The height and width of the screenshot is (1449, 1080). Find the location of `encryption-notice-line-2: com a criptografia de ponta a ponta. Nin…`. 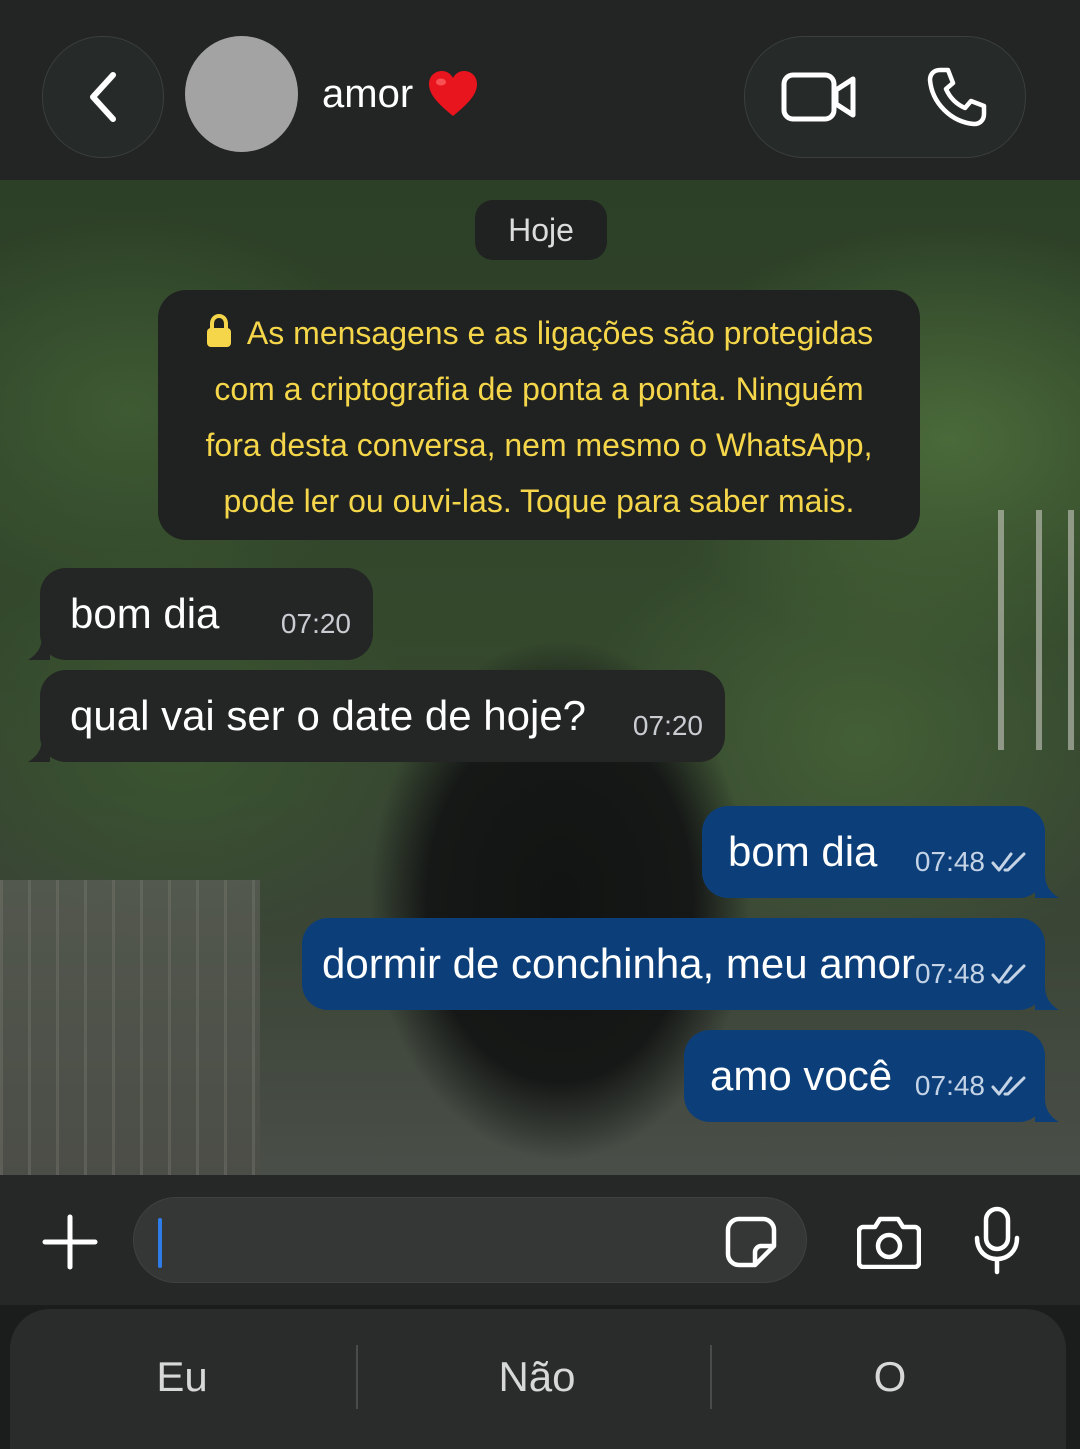

encryption-notice-line-2: com a criptografia de ponta a ponta. Nin… is located at coordinates (539, 389).